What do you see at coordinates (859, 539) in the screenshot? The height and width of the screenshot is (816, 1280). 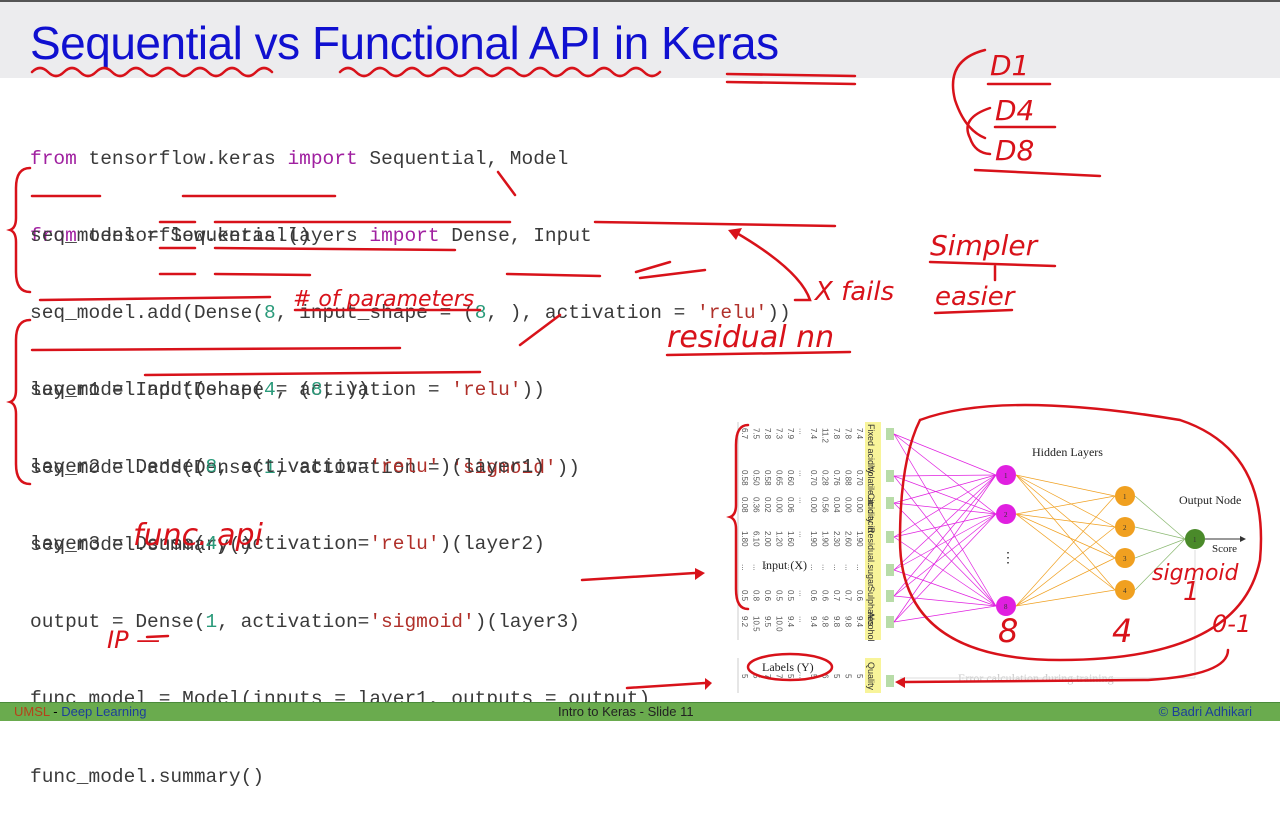 I see `table-cell: 1.90` at bounding box center [859, 539].